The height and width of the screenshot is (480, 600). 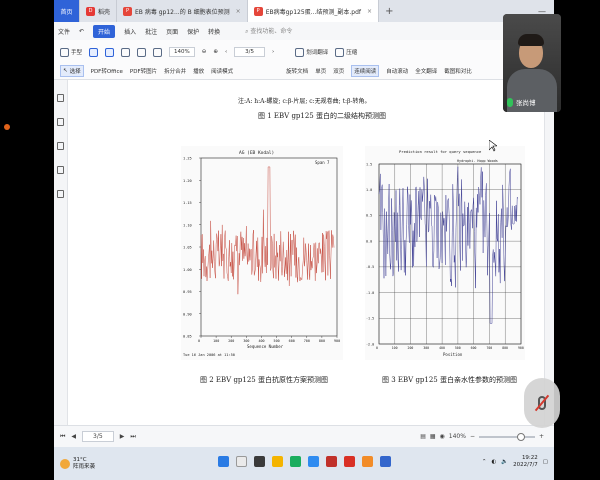 I want to click on eye-icon: ◉, so click(x=442, y=436).